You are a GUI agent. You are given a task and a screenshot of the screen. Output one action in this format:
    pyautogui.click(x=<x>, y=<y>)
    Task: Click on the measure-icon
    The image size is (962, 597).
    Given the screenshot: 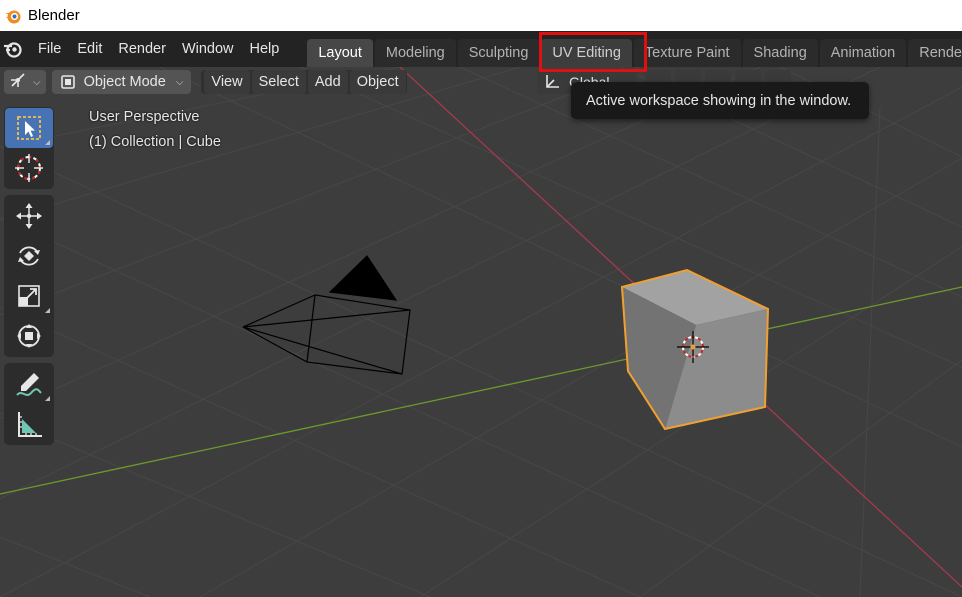 What is the action you would take?
    pyautogui.click(x=29, y=424)
    